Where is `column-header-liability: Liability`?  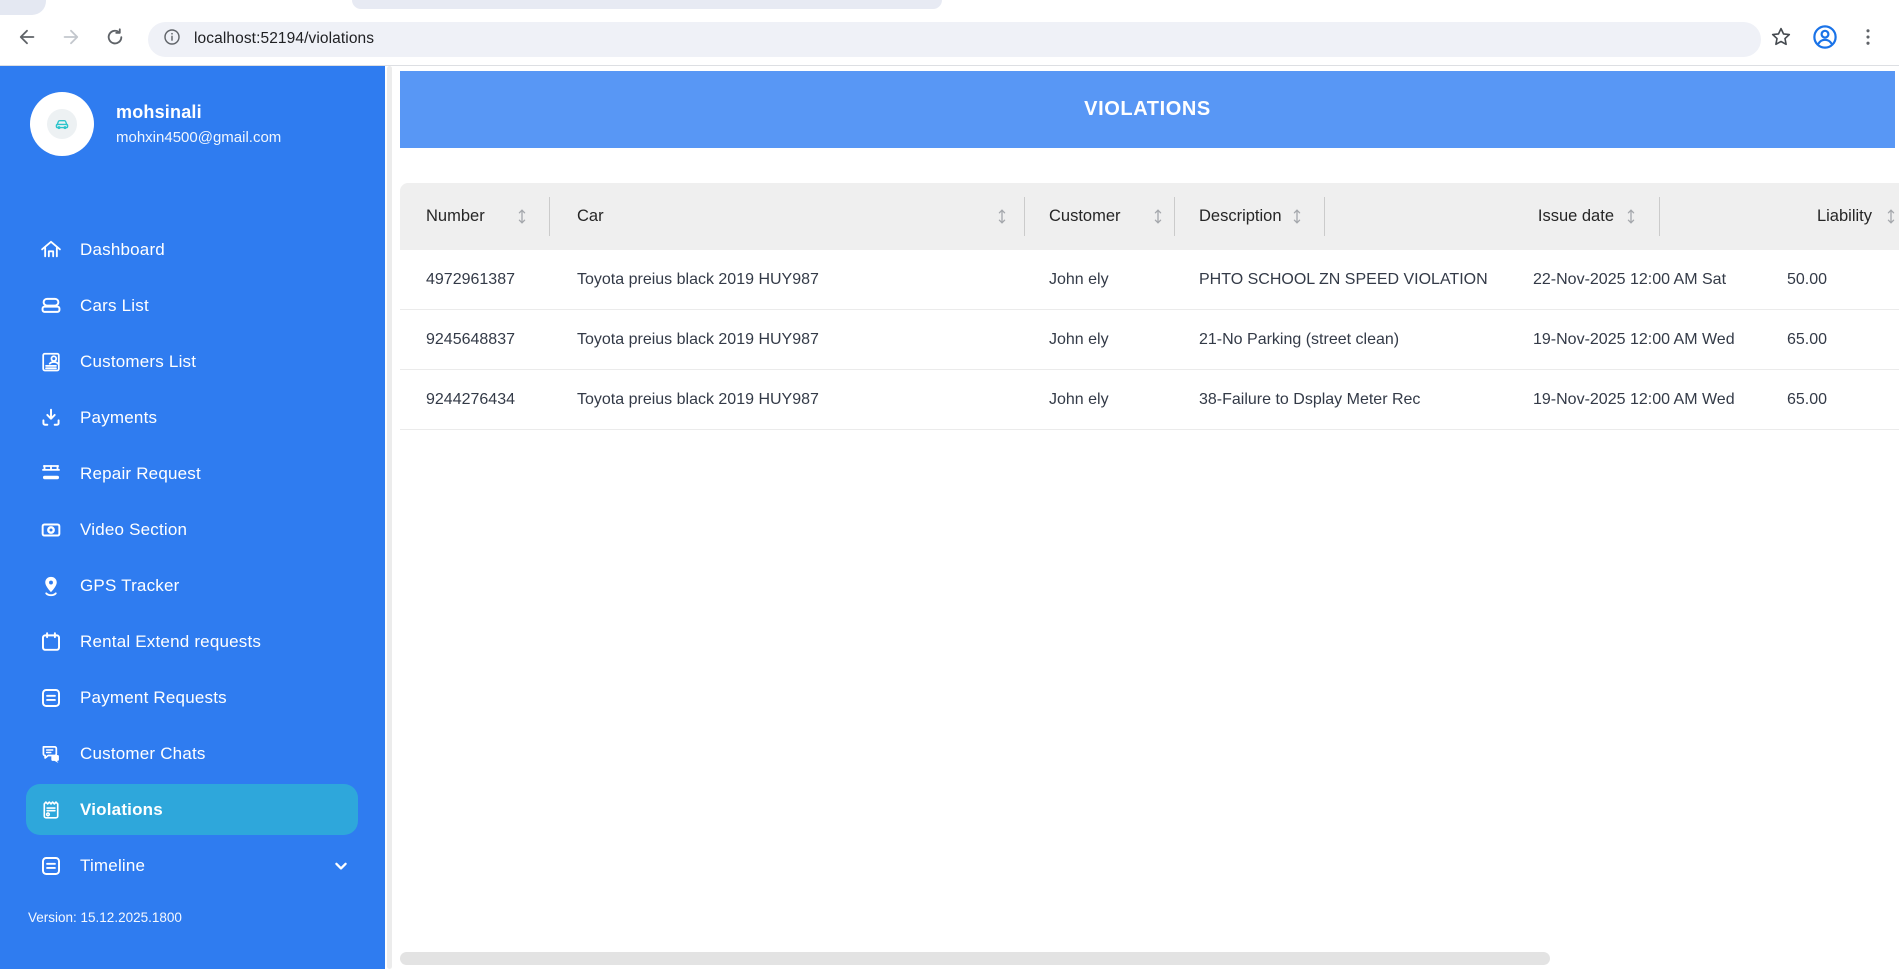 column-header-liability: Liability is located at coordinates (1779, 216).